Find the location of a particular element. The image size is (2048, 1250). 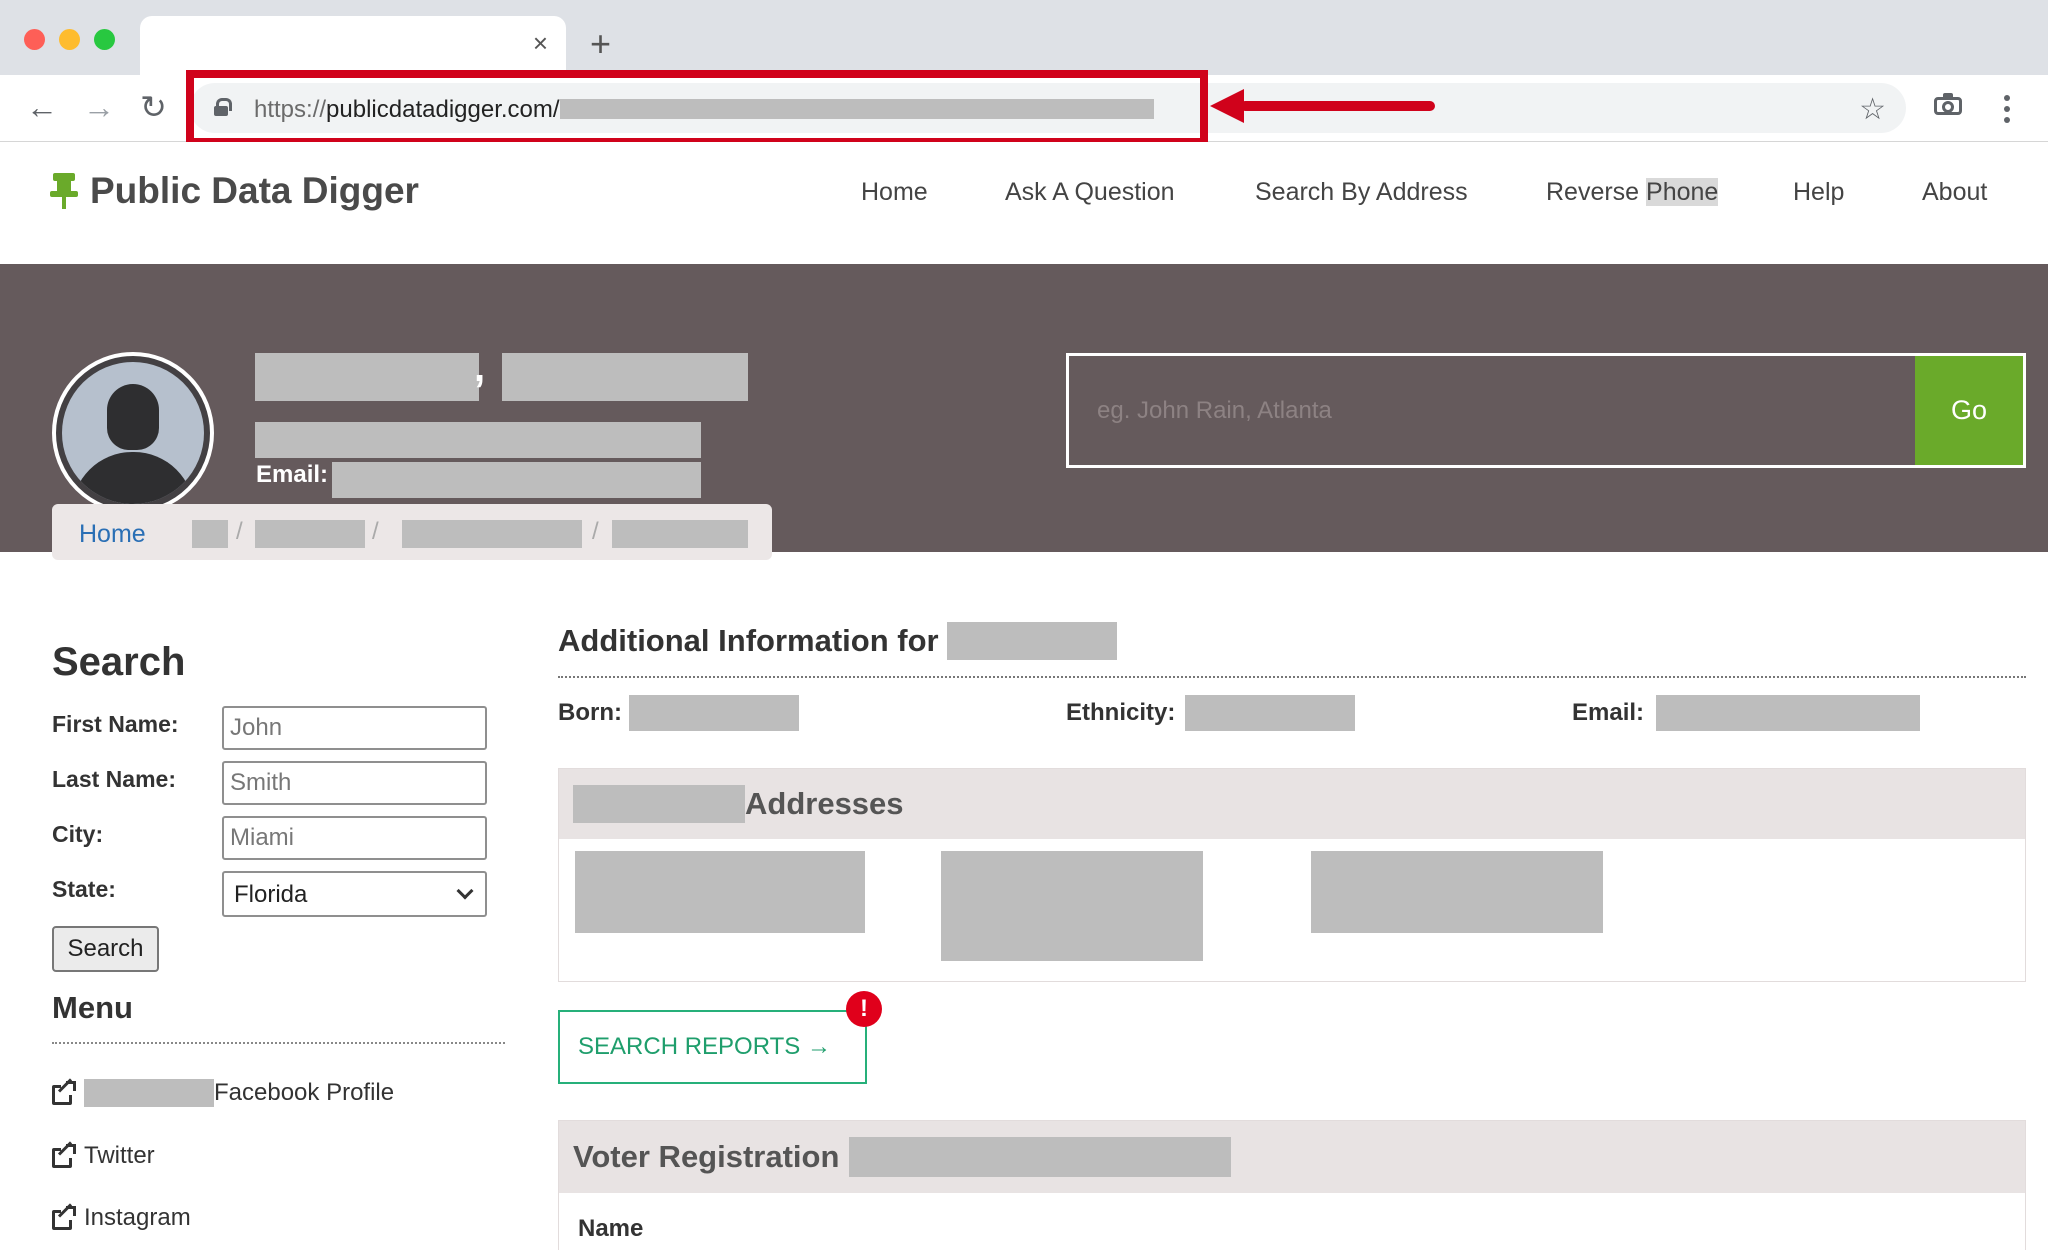

nav-reverse-phone: Reverse Phone is located at coordinates (1632, 192).